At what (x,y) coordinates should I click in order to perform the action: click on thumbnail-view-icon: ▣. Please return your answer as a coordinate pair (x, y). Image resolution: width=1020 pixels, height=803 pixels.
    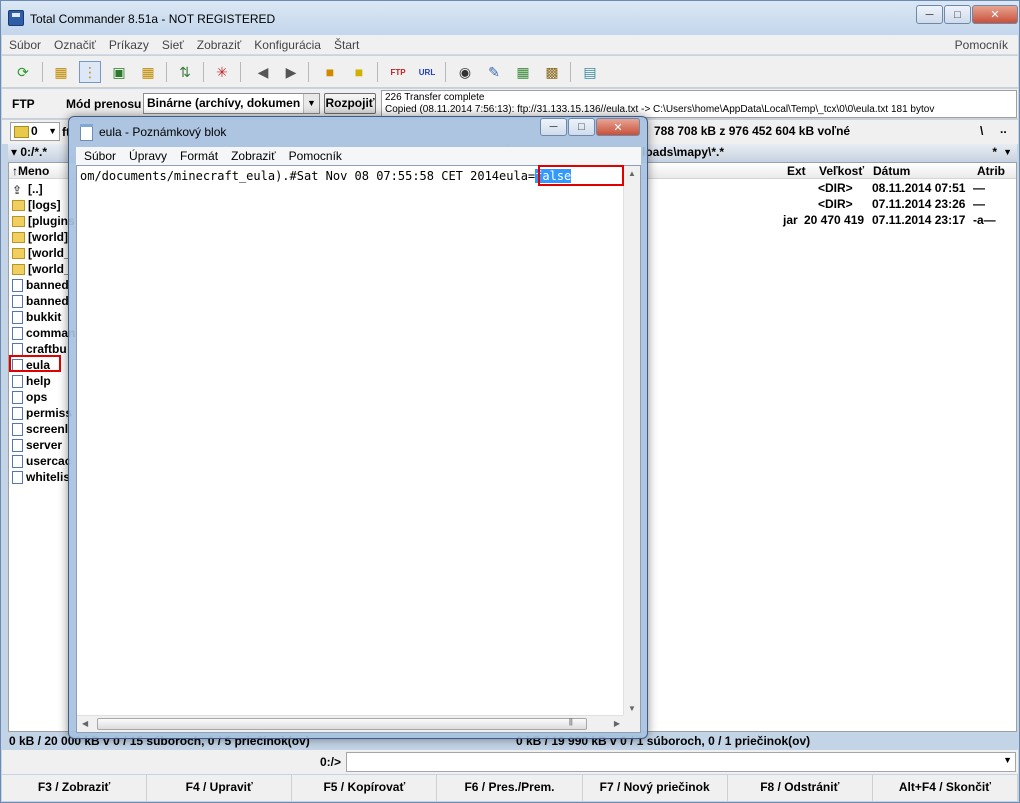
    Looking at the image, I should click on (119, 72).